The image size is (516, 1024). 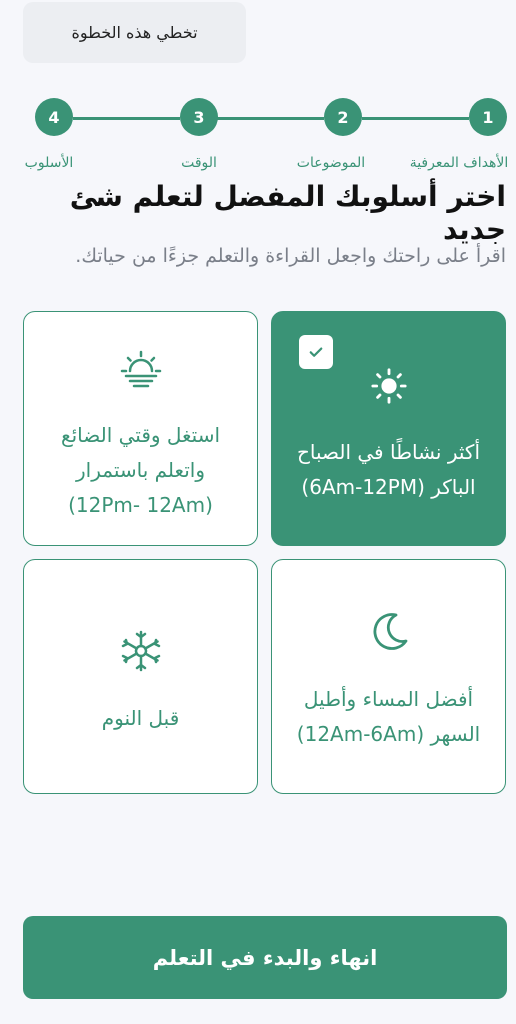 I want to click on snowflake-icon, so click(x=140, y=651).